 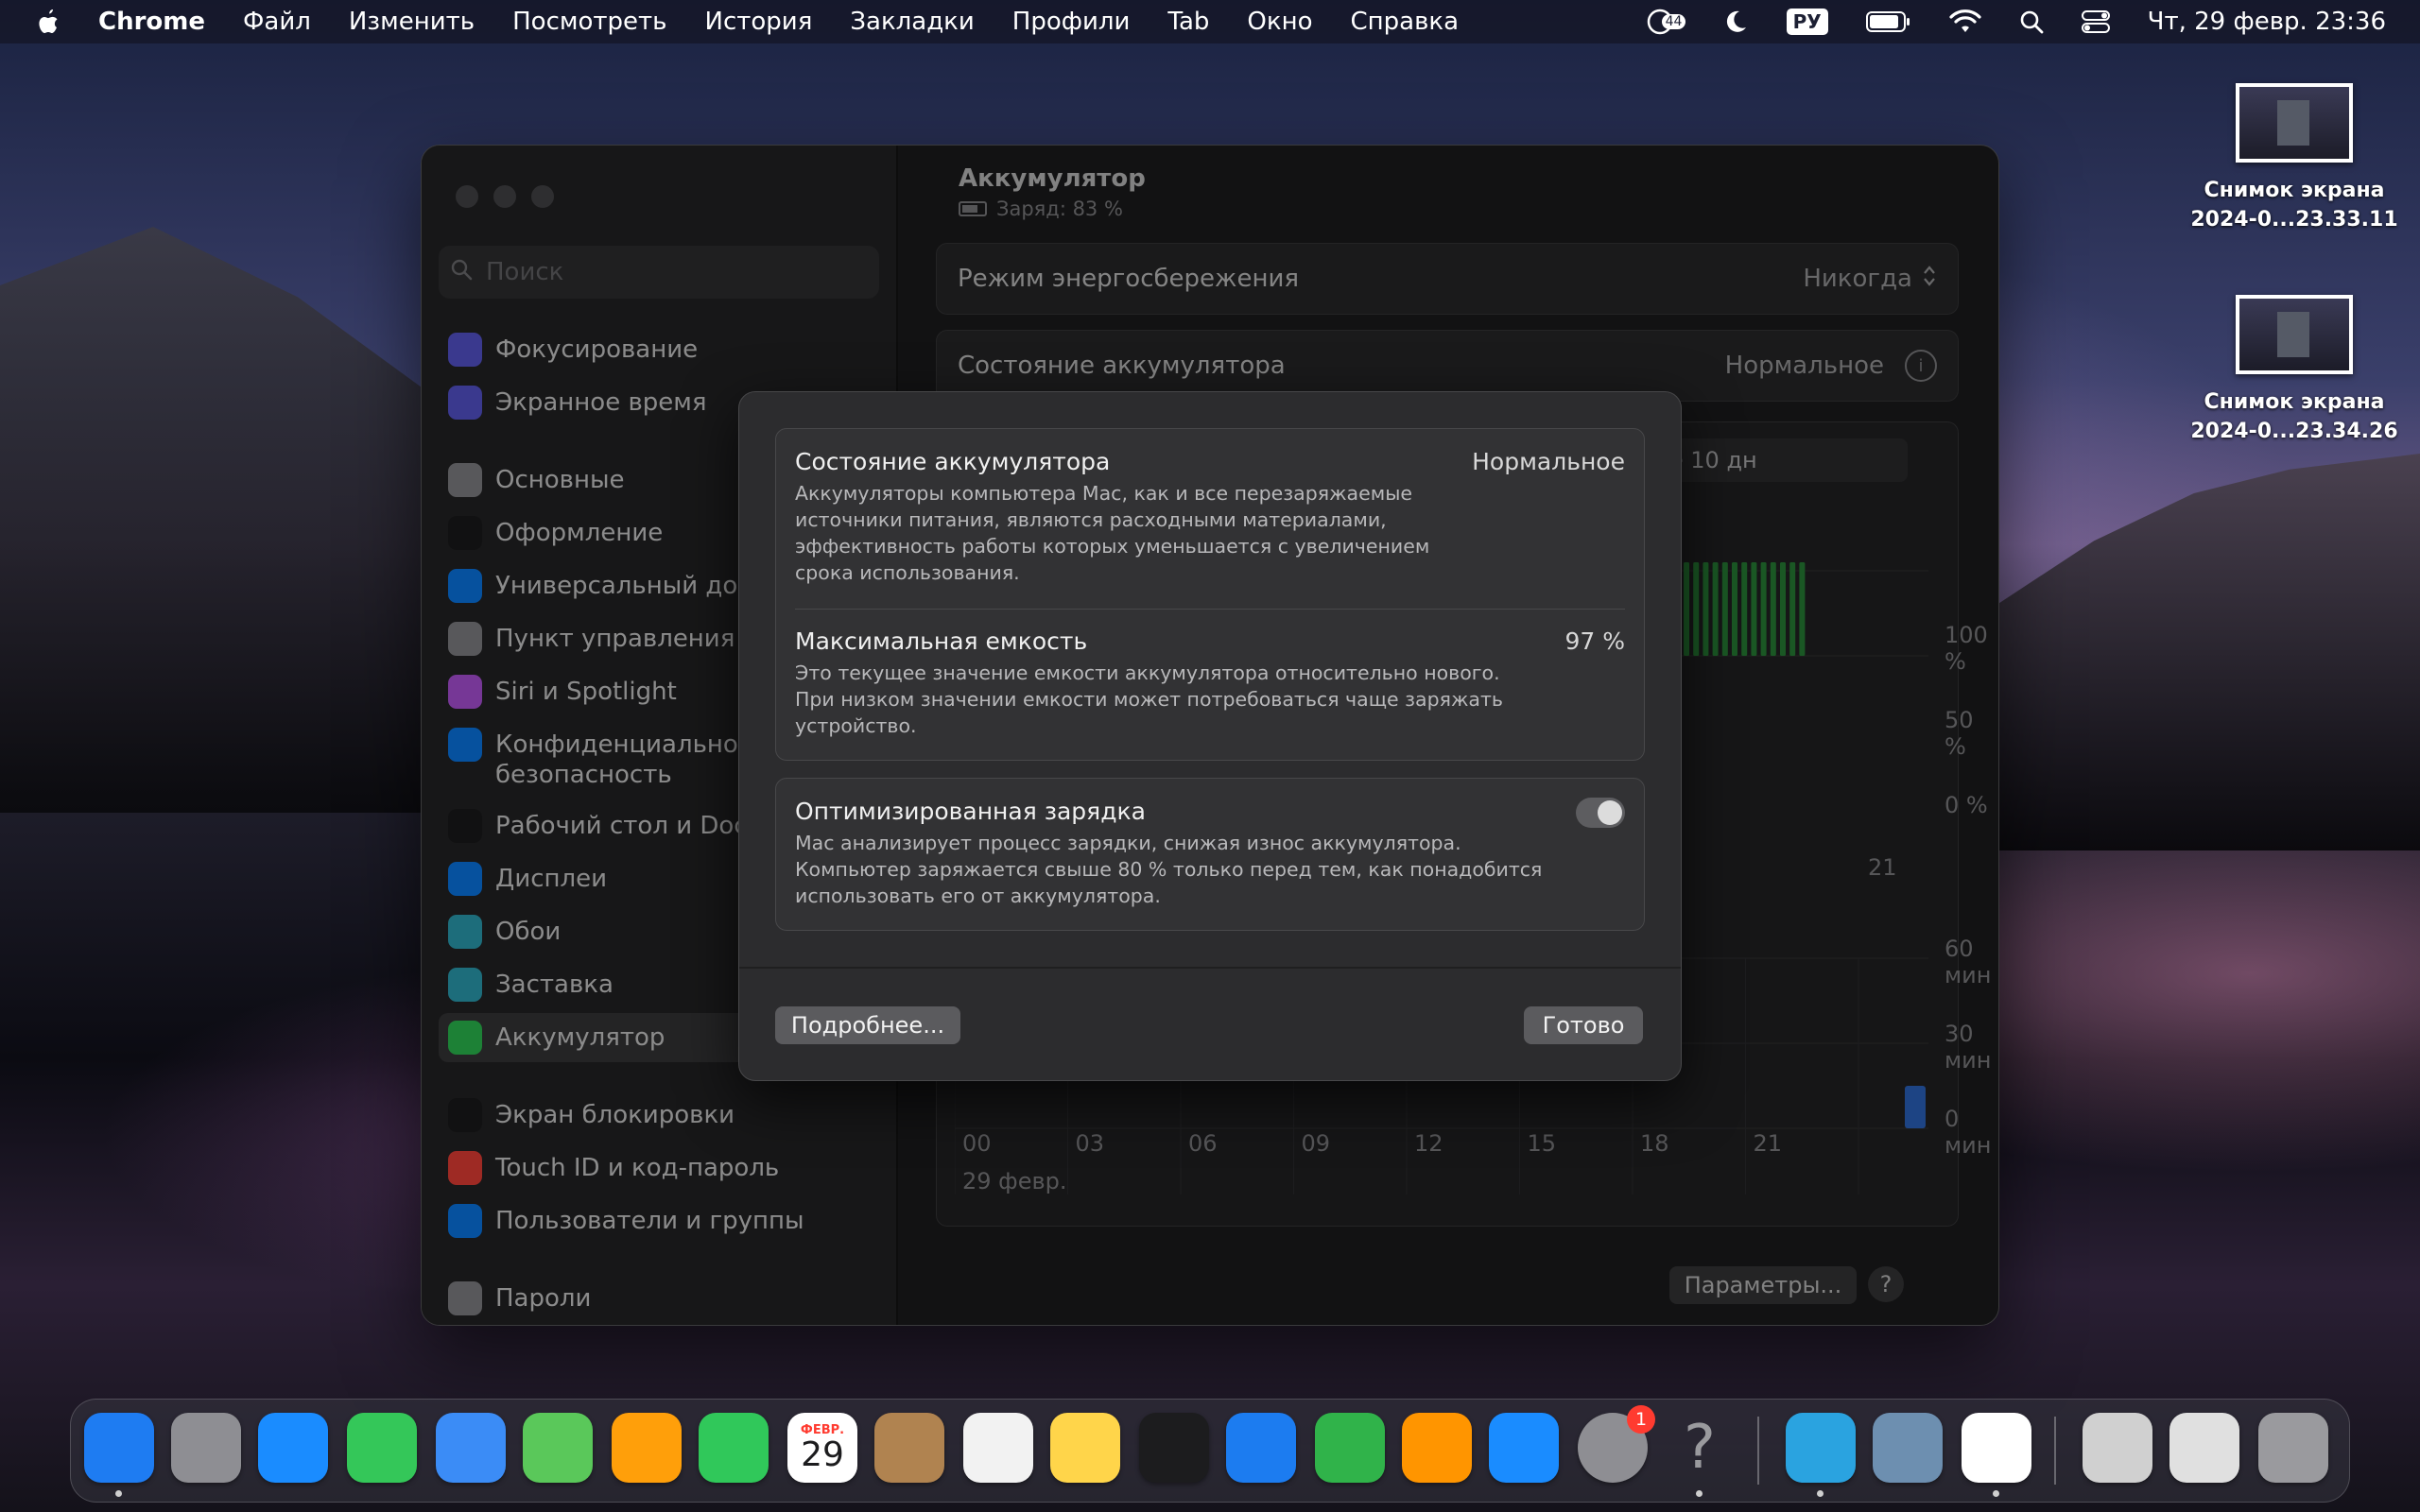 I want to click on menu-file: Файл, so click(x=277, y=22).